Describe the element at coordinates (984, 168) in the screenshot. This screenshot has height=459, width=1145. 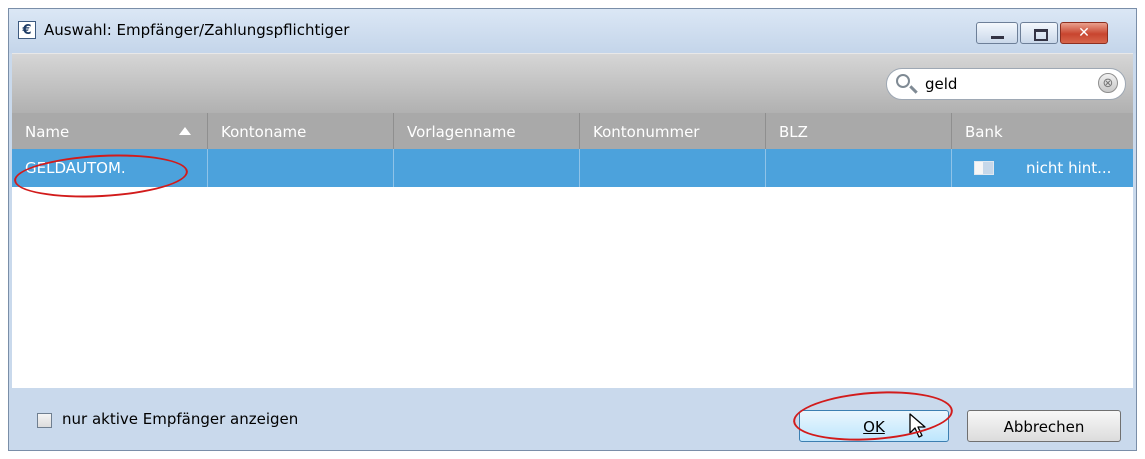
I see `bank-card-icon` at that location.